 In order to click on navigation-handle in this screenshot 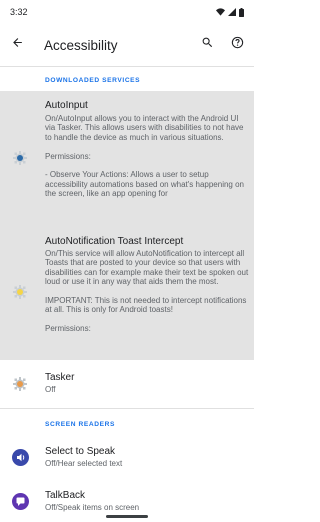, I will do `click(127, 516)`.